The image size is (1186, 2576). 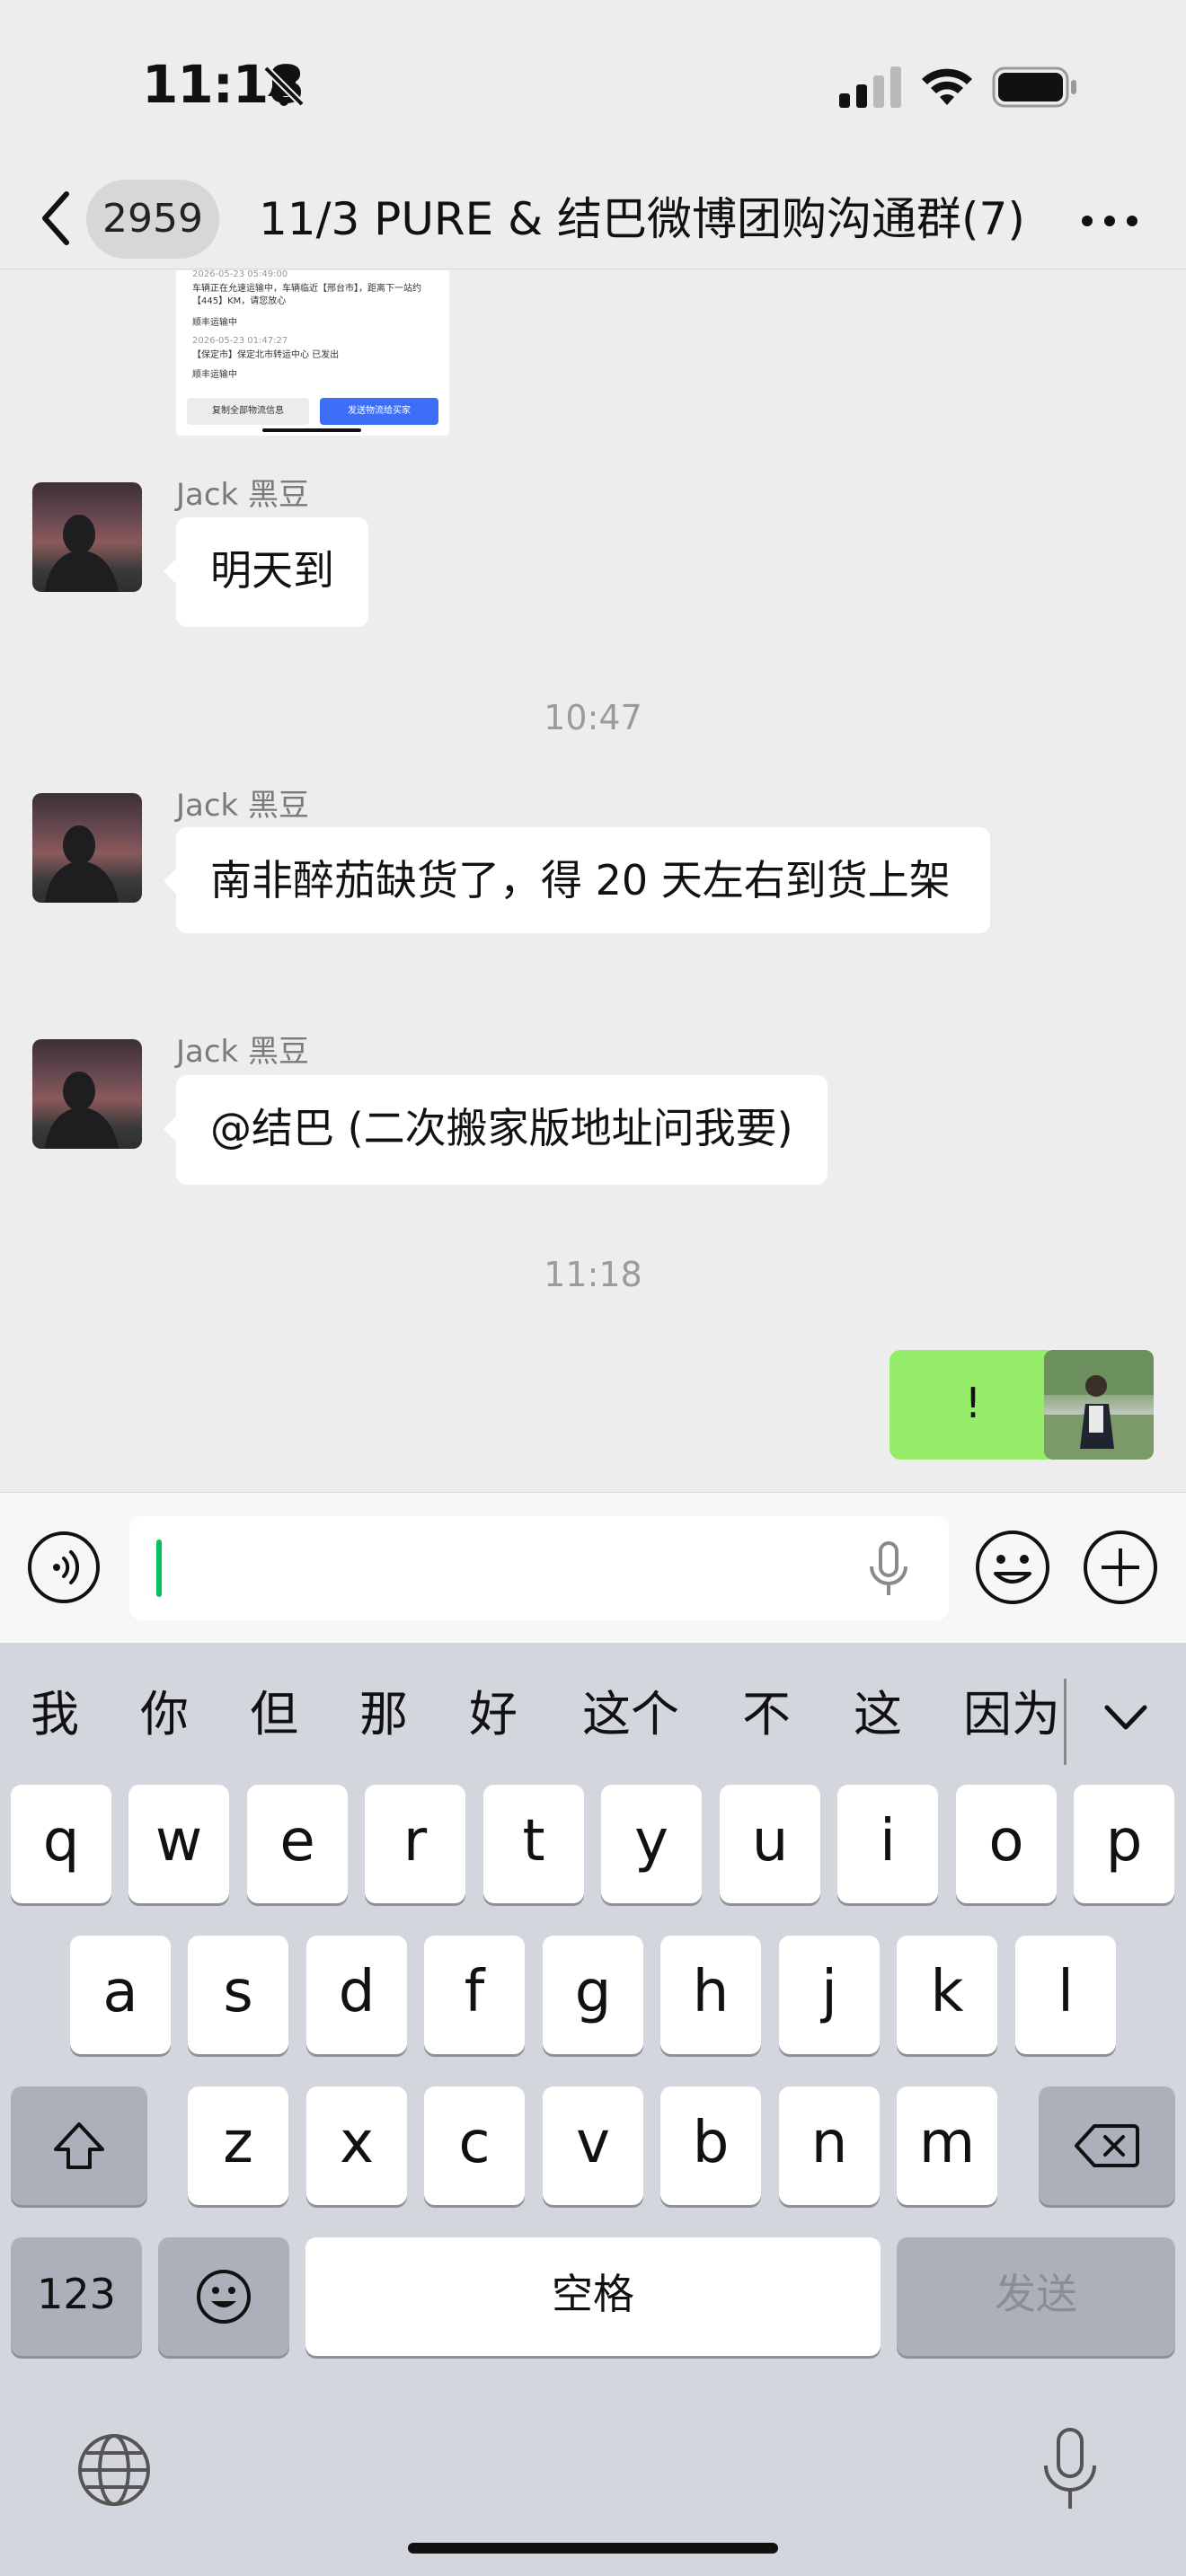 I want to click on key-z: z, so click(x=238, y=2145).